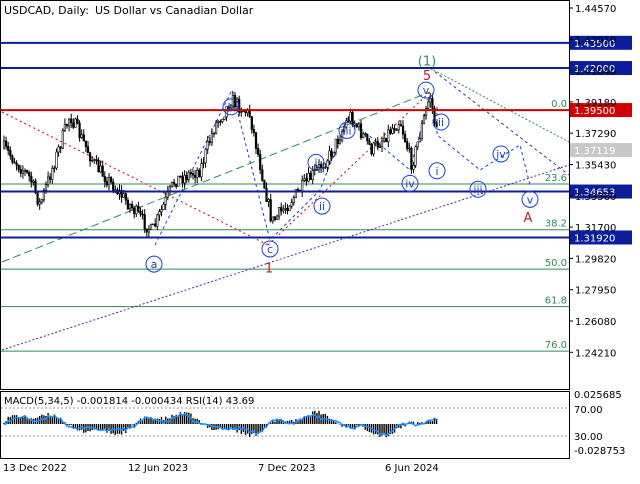  What do you see at coordinates (556, 345) in the screenshot?
I see `fib-level-label: 76.0` at bounding box center [556, 345].